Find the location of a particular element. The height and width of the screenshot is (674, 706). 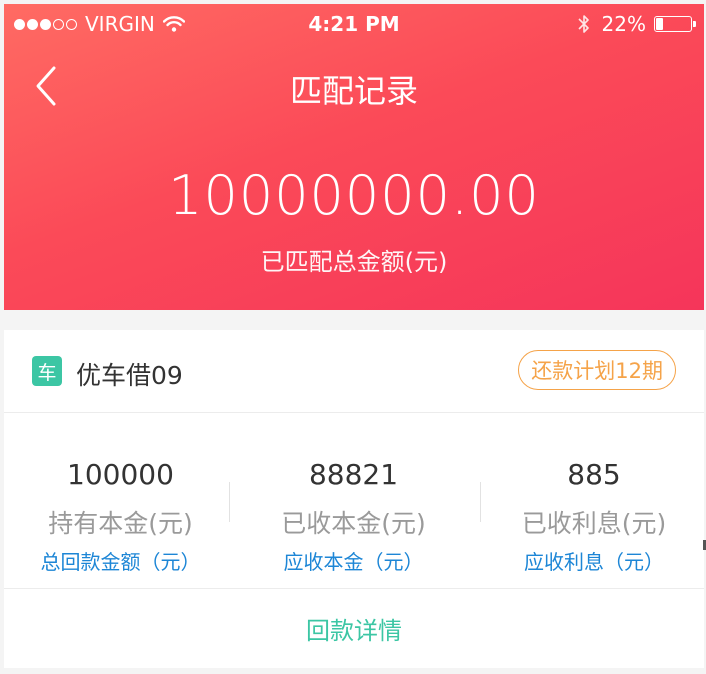

battery-percent: 22% is located at coordinates (623, 24).